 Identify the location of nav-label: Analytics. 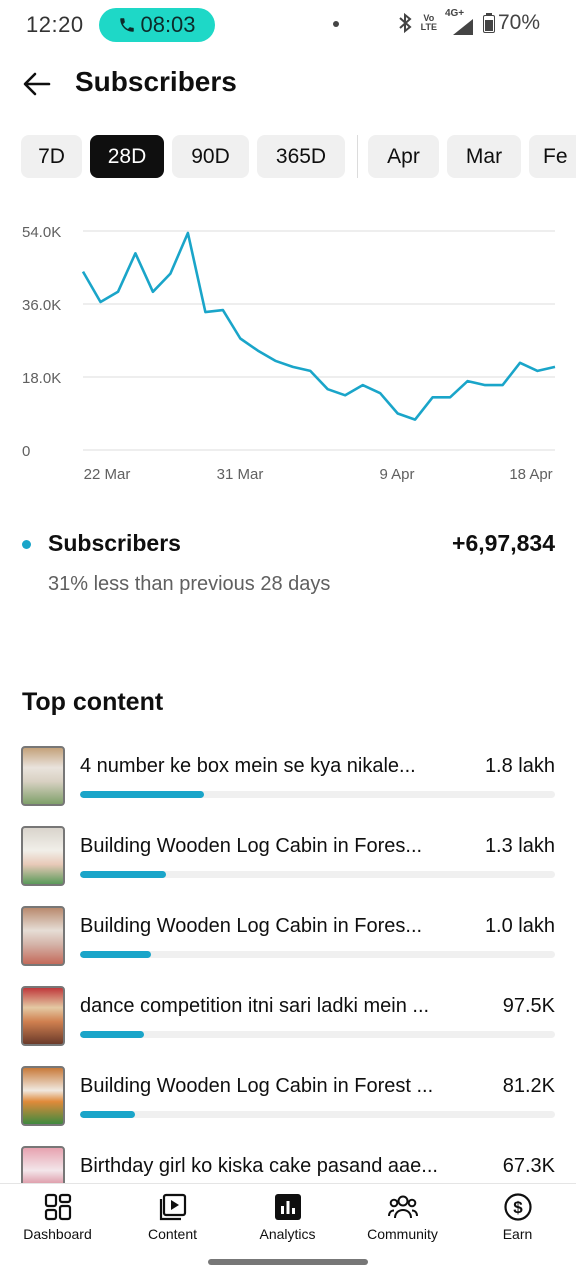
(287, 1234).